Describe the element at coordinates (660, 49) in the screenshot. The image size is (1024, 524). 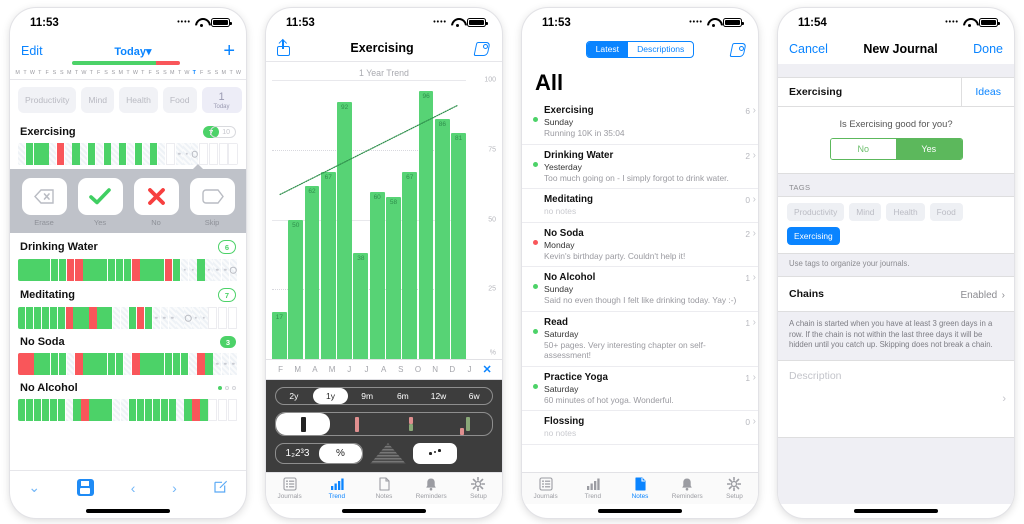
I see `segment-descriptions: Descriptions` at that location.